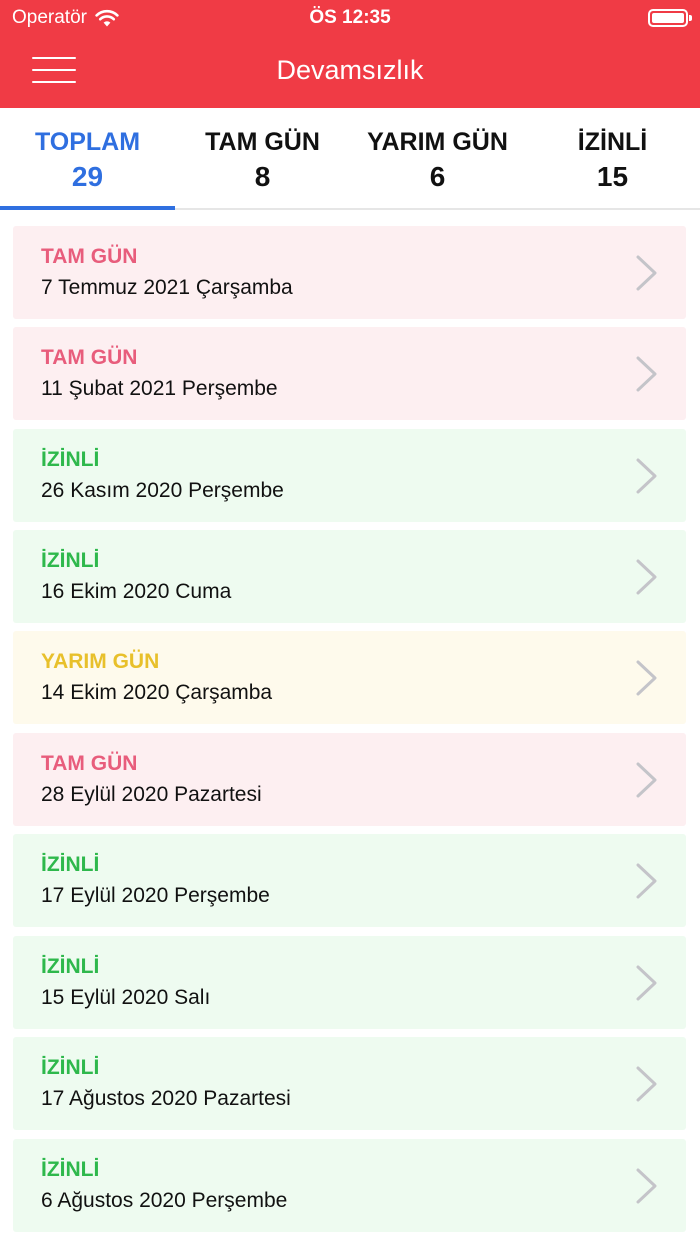  Describe the element at coordinates (349, 576) in the screenshot. I see `list-item: İZİNLİ 16 Ekim 2020 Cuma` at that location.